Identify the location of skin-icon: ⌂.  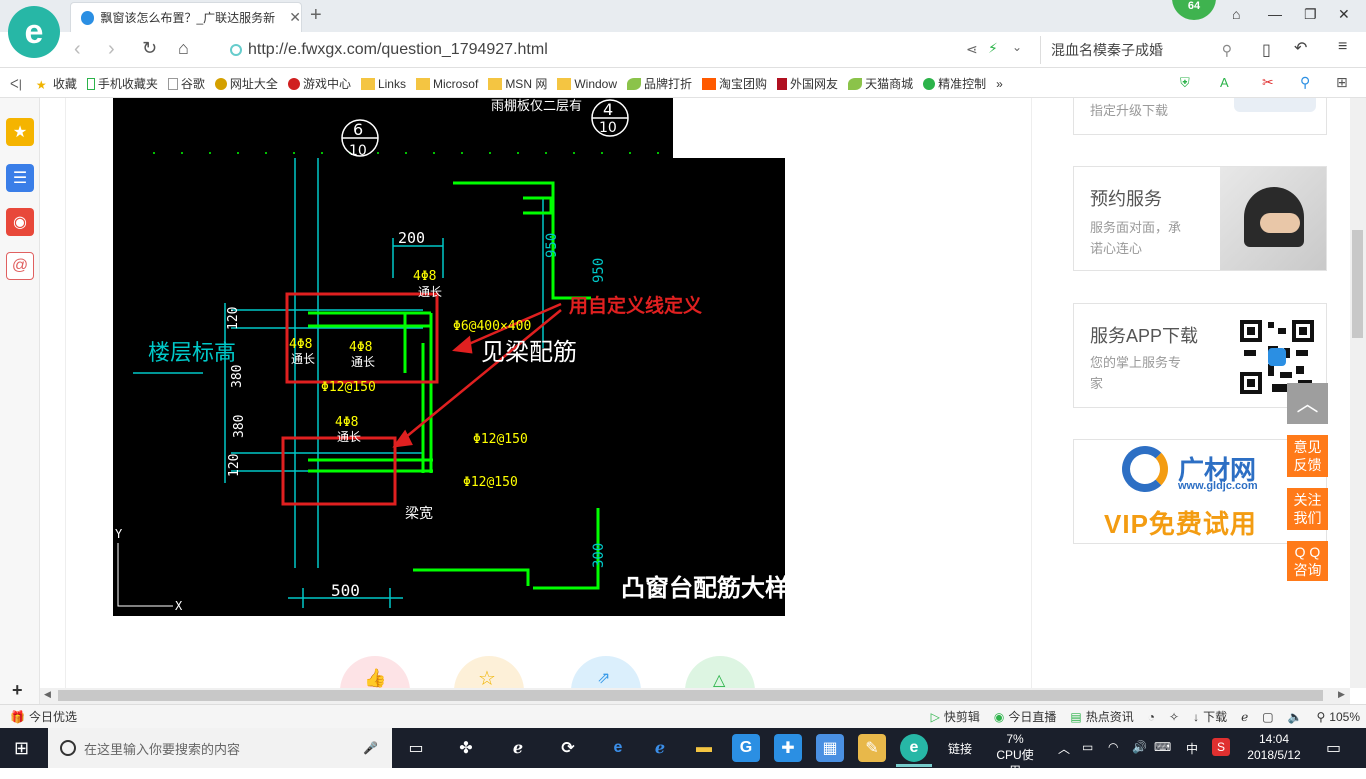
(1236, 14).